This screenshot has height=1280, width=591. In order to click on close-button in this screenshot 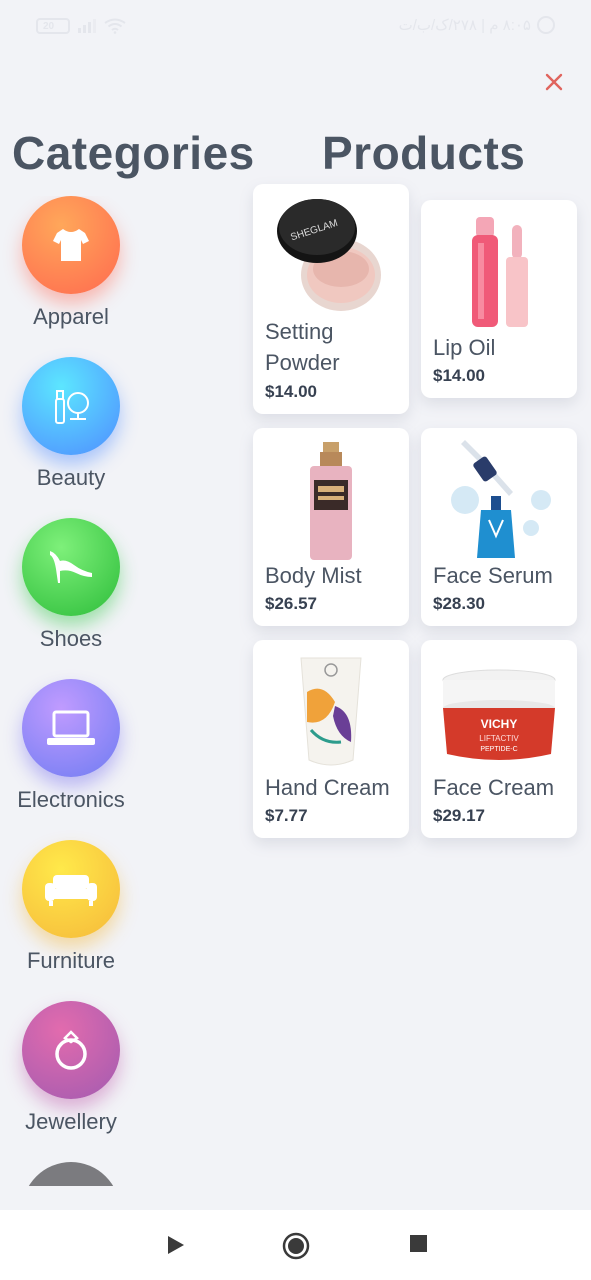, I will do `click(554, 82)`.